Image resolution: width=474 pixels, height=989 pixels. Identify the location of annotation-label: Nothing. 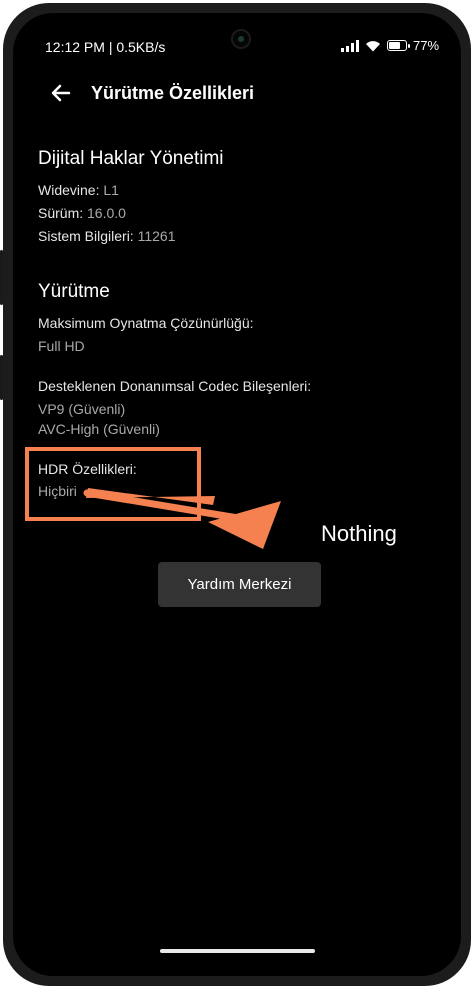
(359, 533).